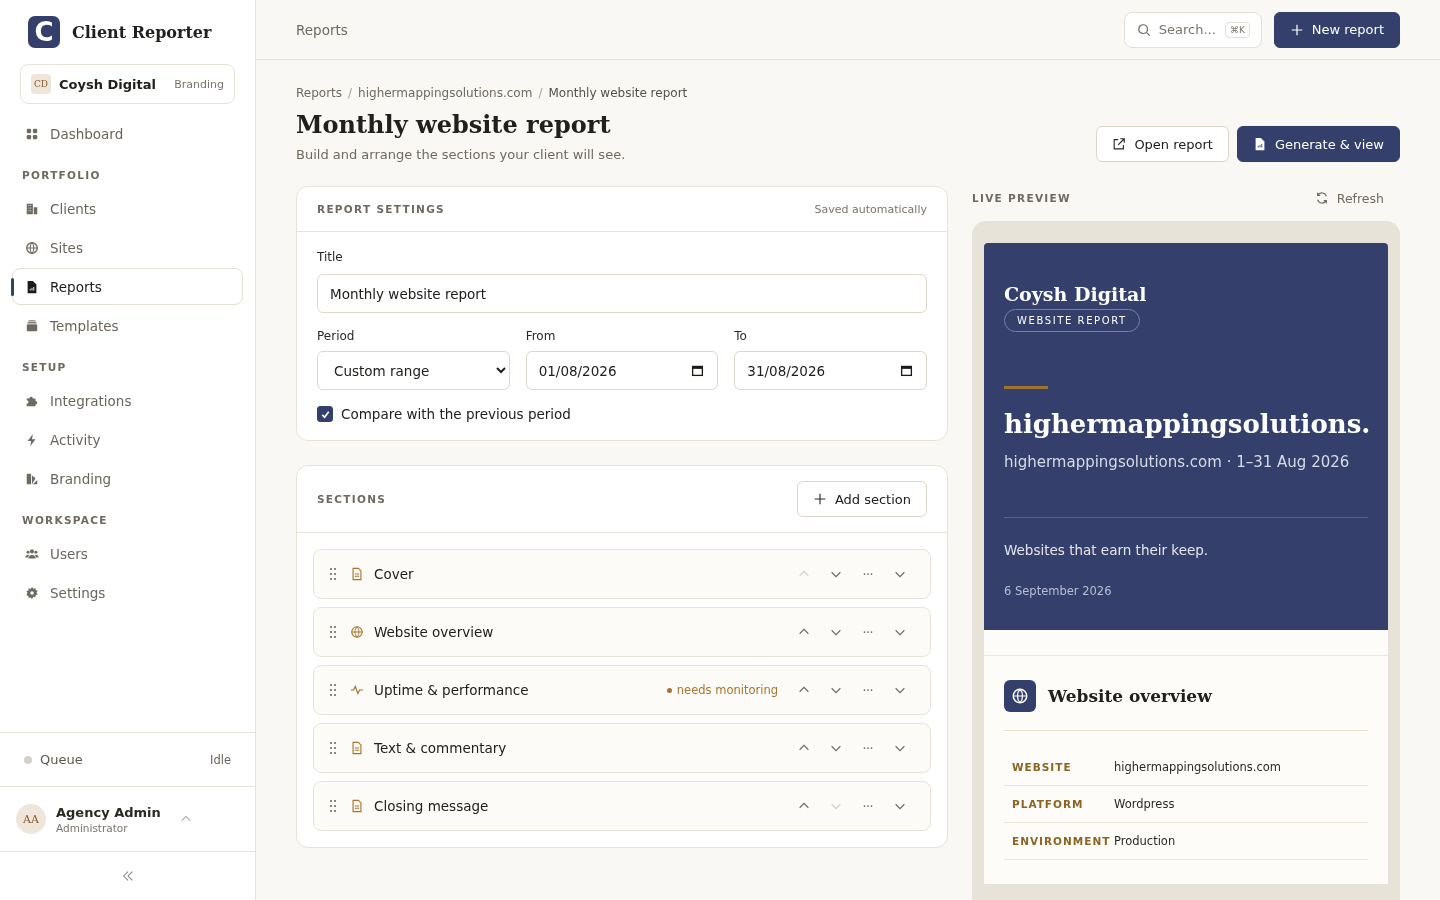 This screenshot has height=900, width=1440. I want to click on plus-icon, so click(819, 499).